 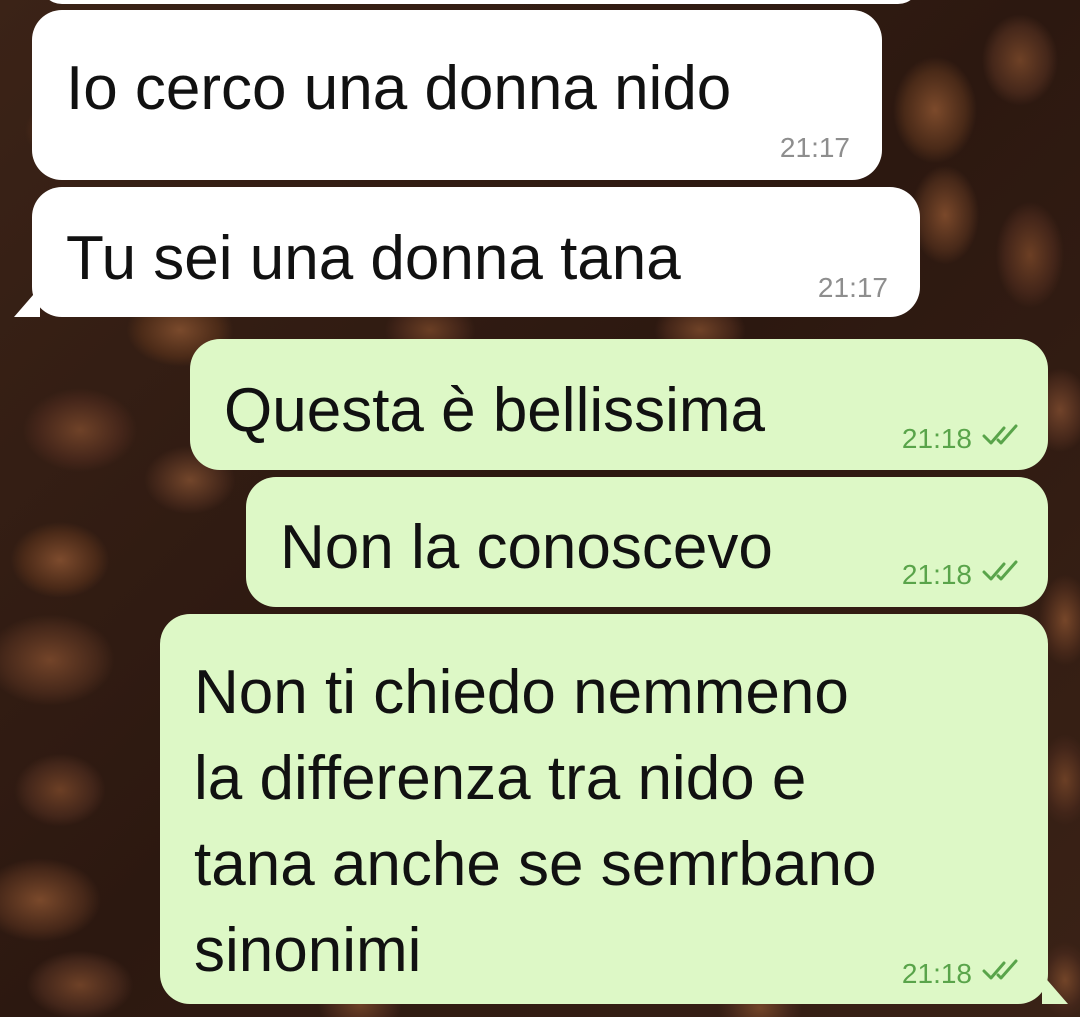 I want to click on message-bubble-outgoing: Questa è bellissima 21:18, so click(x=619, y=404).